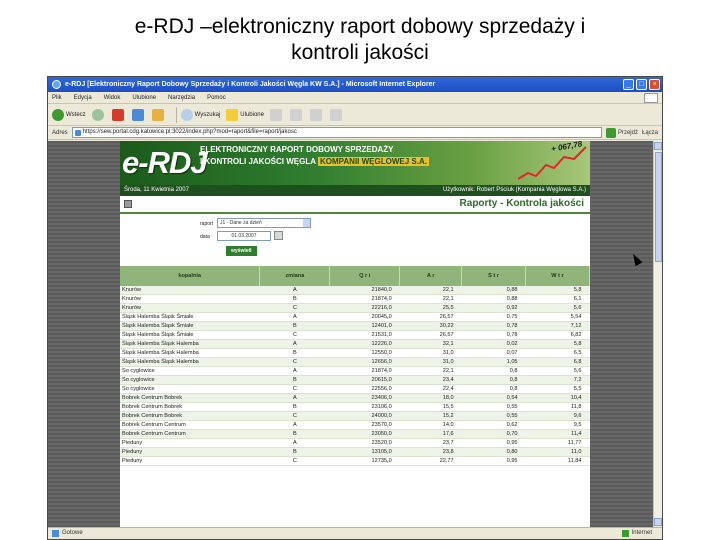 The width and height of the screenshot is (720, 540). What do you see at coordinates (69, 114) in the screenshot?
I see `back-button: Wstecz` at bounding box center [69, 114].